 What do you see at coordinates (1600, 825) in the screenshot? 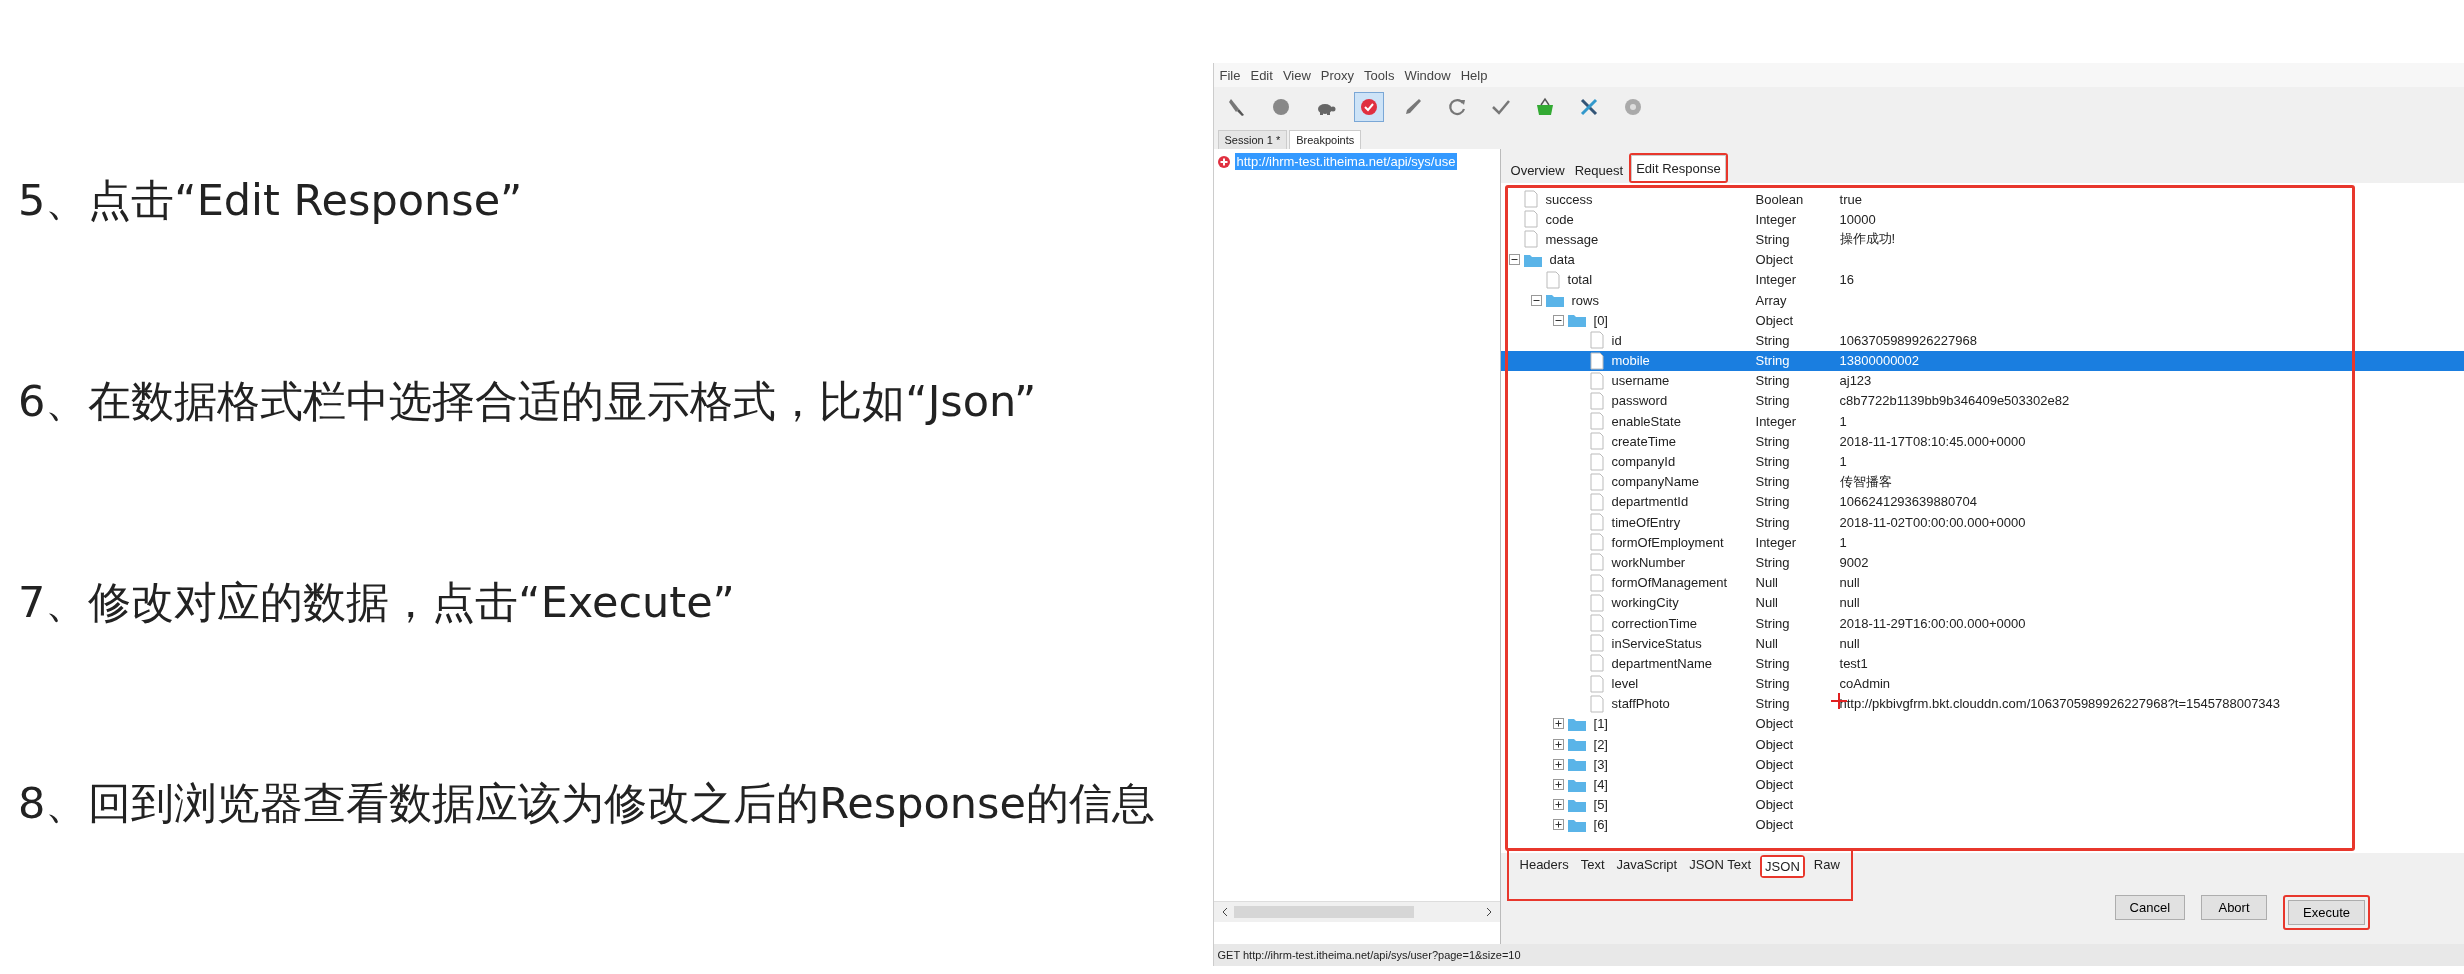
I see `key-name: [6]` at bounding box center [1600, 825].